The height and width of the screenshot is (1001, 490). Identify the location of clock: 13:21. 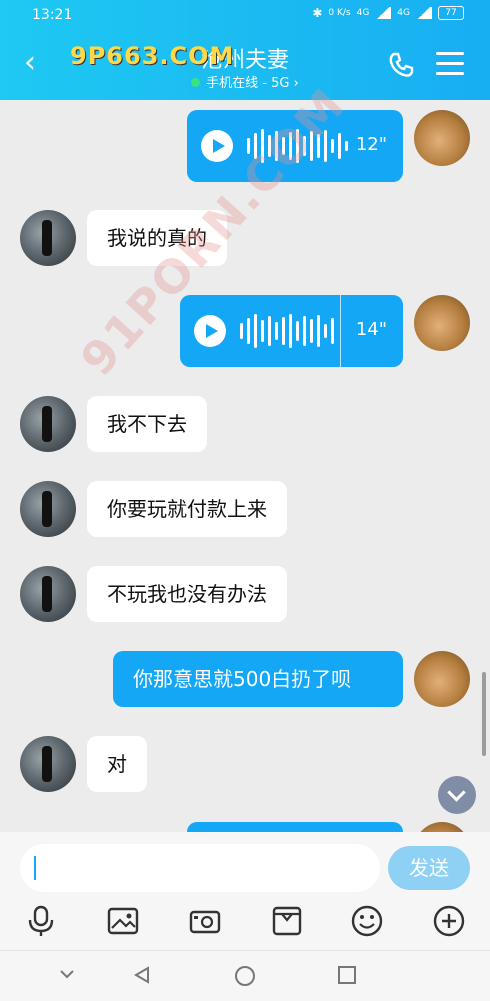
(52, 15).